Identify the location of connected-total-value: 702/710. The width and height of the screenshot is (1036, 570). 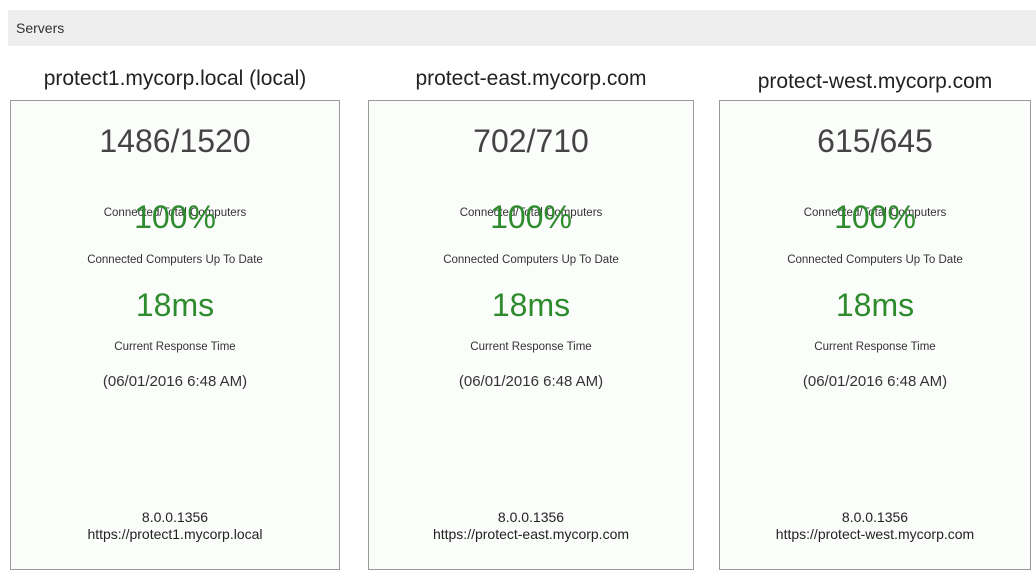
(531, 141).